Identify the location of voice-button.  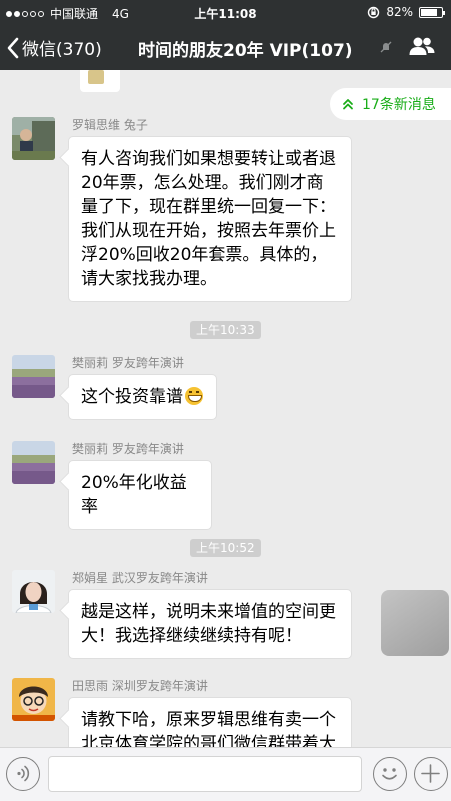
(23, 774).